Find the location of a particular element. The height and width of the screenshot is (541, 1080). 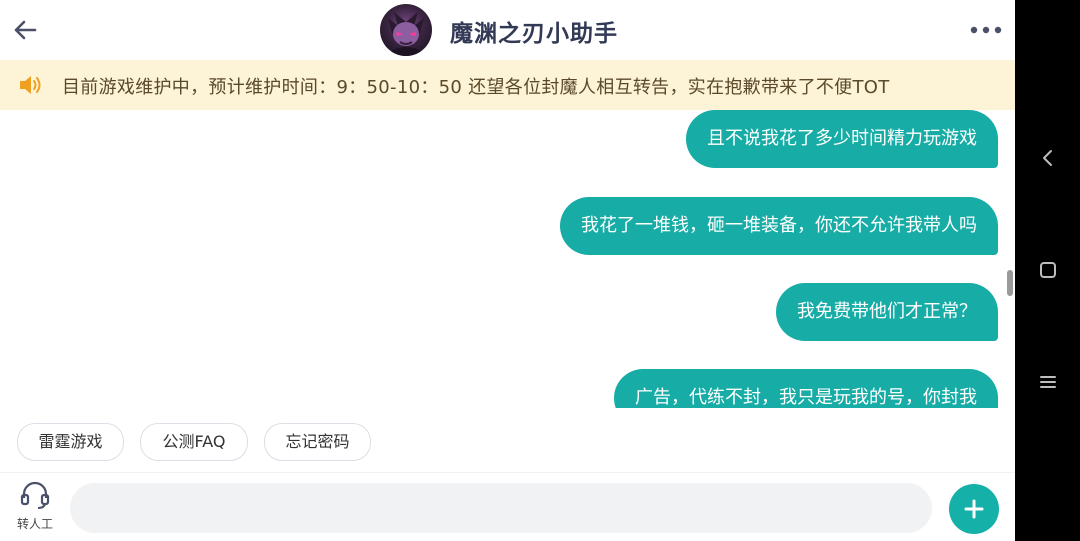

more-button is located at coordinates (986, 30).